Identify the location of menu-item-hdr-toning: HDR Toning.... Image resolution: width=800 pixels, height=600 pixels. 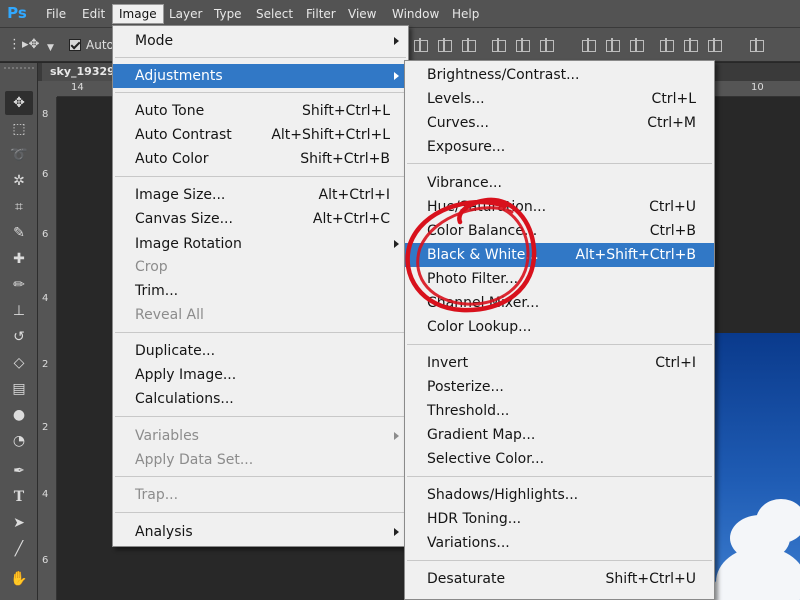
(559, 519).